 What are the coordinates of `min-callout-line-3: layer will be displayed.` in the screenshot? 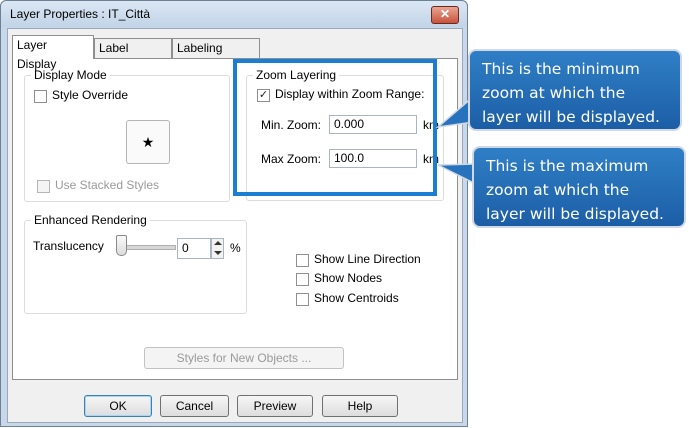 It's located at (571, 117).